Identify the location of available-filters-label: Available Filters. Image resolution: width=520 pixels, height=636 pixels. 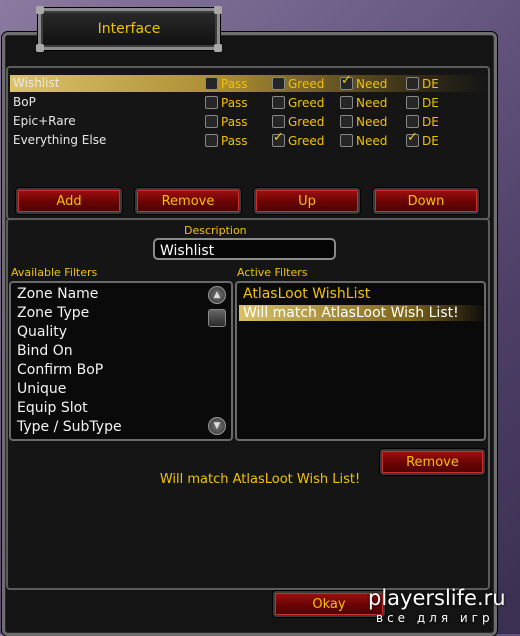
(54, 272).